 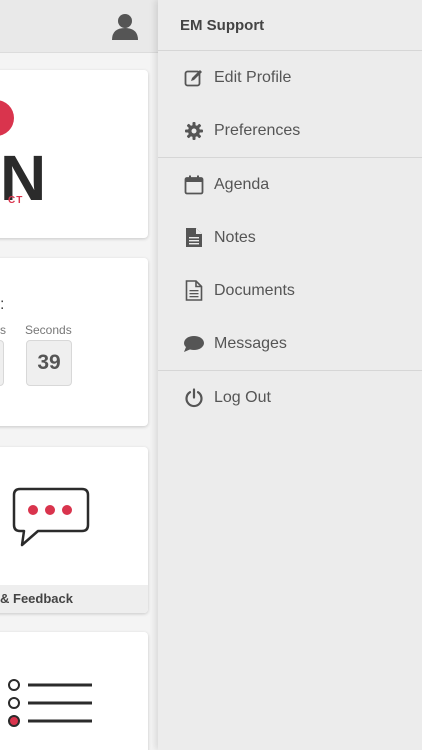 What do you see at coordinates (290, 237) in the screenshot?
I see `menu-item-notes: Notes` at bounding box center [290, 237].